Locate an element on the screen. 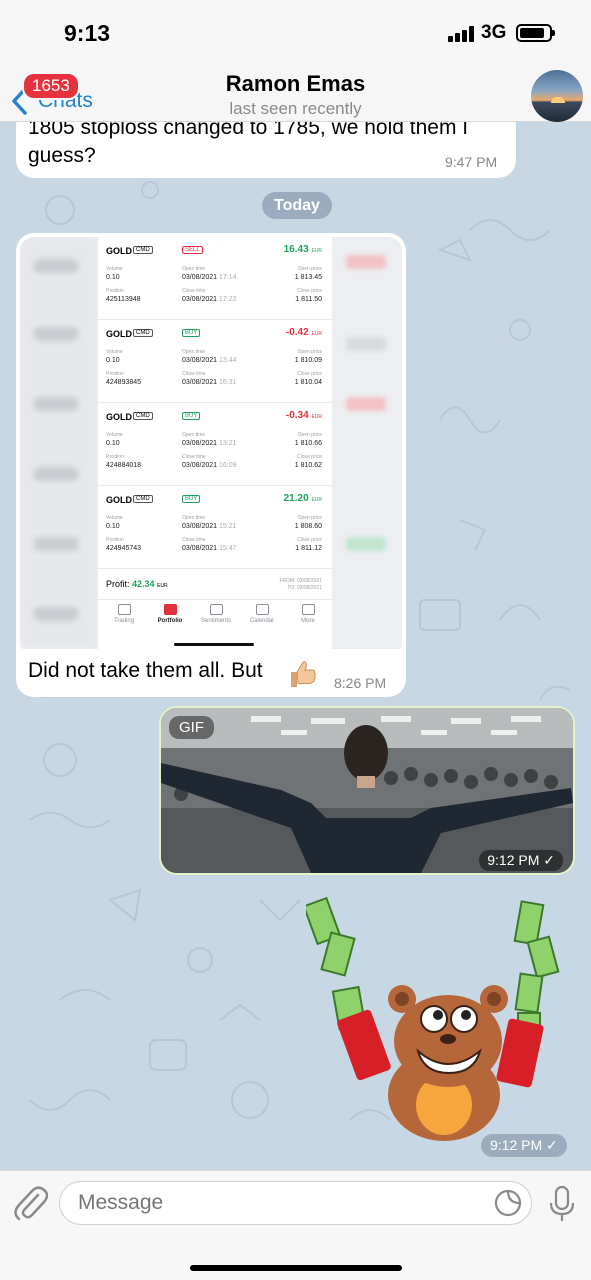 The width and height of the screenshot is (591, 1280). tab-portfolio: Portfolio is located at coordinates (170, 614).